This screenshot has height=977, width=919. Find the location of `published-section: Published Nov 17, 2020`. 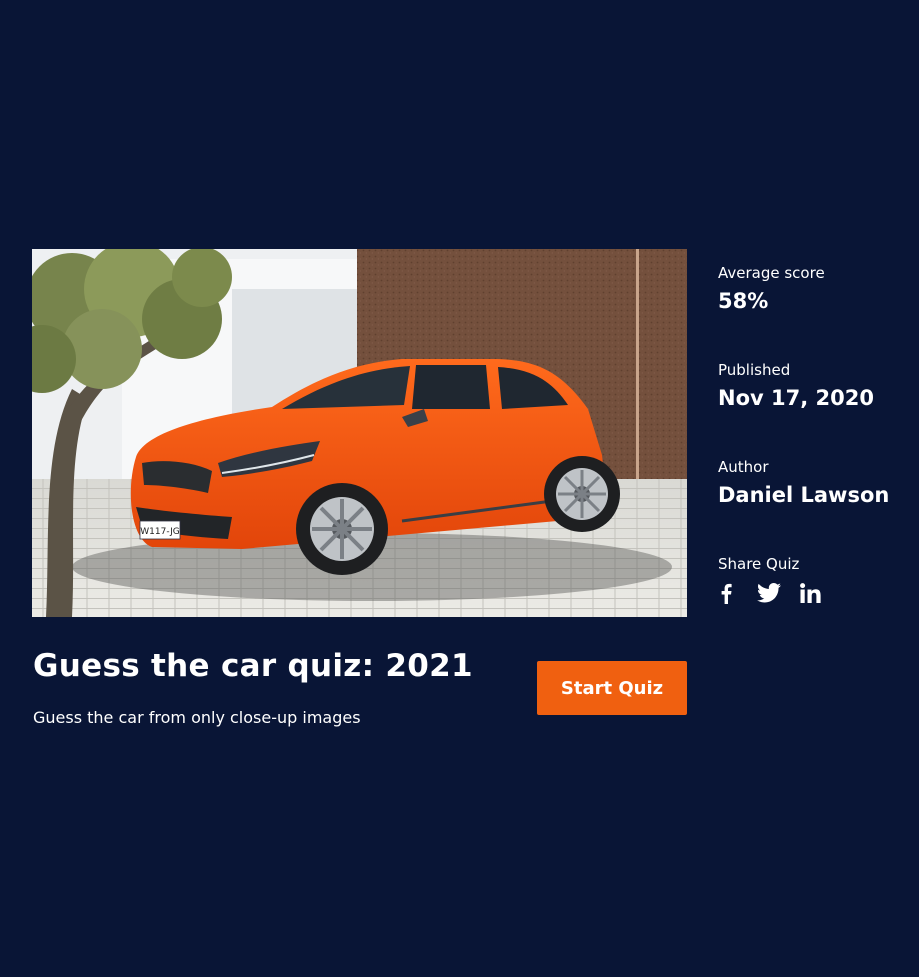

published-section: Published Nov 17, 2020 is located at coordinates (815, 385).